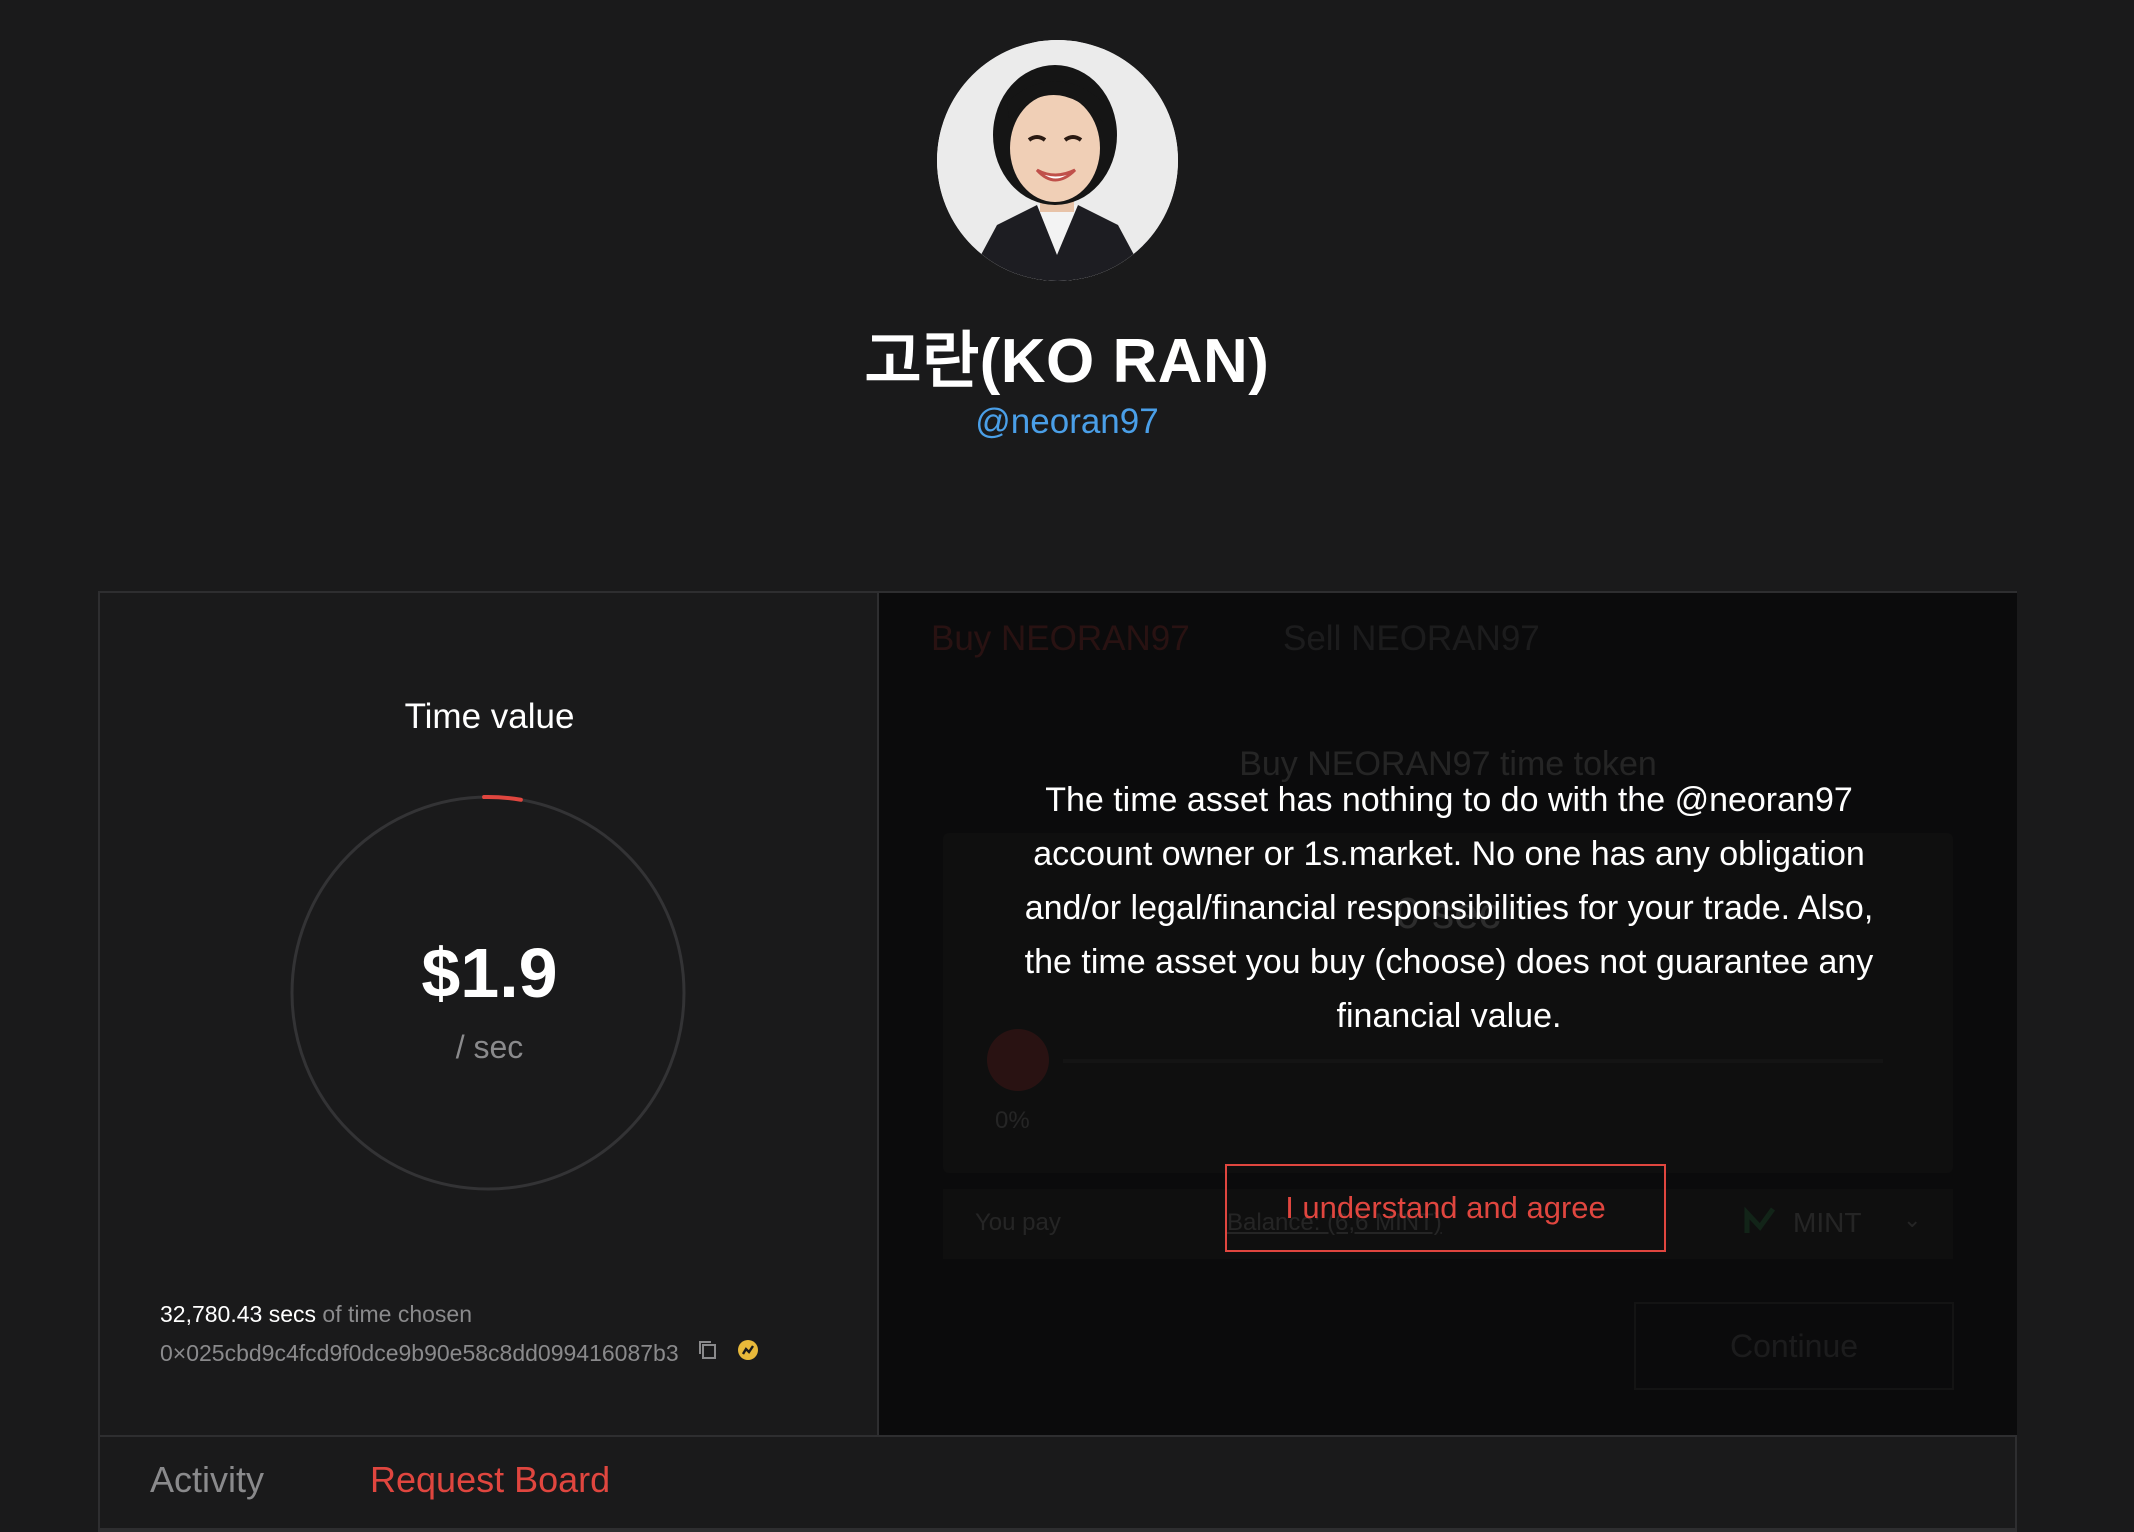 The height and width of the screenshot is (1532, 2134). What do you see at coordinates (207, 1480) in the screenshot?
I see `tab-activity: Activity` at bounding box center [207, 1480].